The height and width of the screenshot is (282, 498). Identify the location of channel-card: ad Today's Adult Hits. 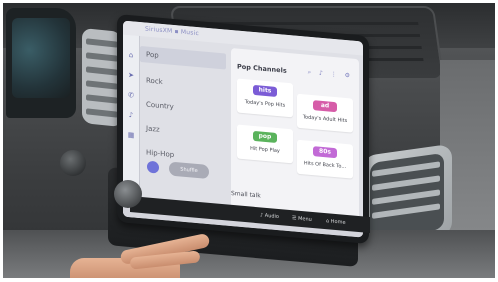
(325, 113).